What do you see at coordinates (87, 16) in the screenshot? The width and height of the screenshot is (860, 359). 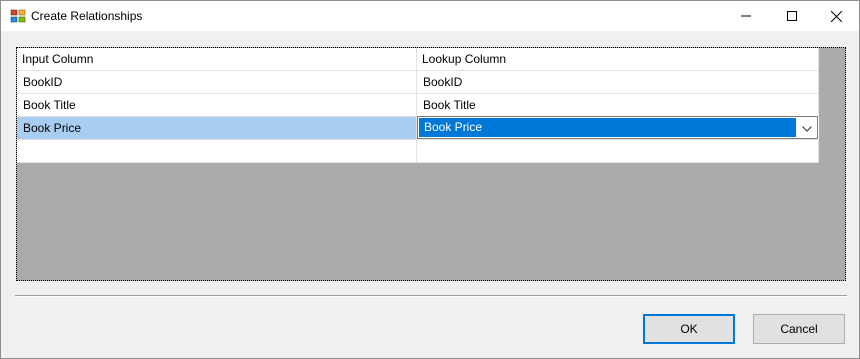 I see `window-title: Create Relationships` at bounding box center [87, 16].